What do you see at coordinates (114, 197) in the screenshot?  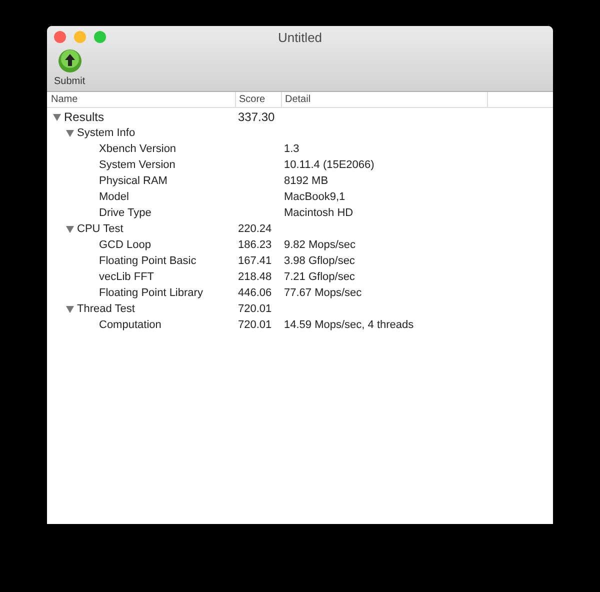 I see `table-cell: Model` at bounding box center [114, 197].